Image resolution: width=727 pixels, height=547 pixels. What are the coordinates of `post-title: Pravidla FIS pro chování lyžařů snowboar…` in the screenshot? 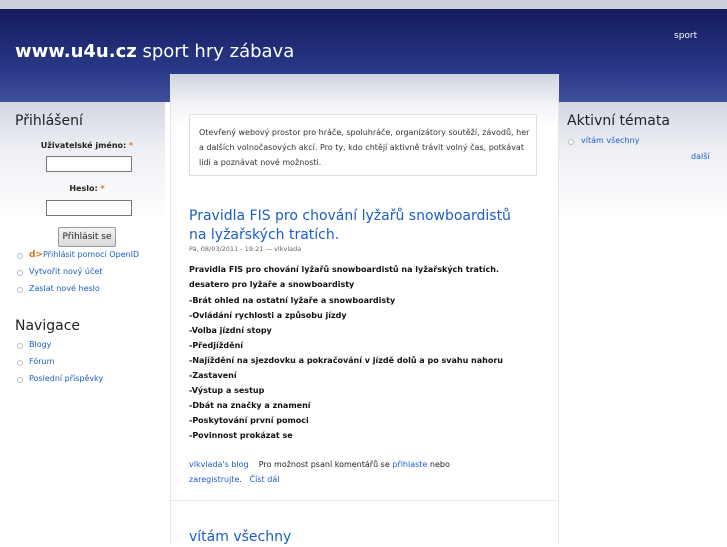 It's located at (359, 226).